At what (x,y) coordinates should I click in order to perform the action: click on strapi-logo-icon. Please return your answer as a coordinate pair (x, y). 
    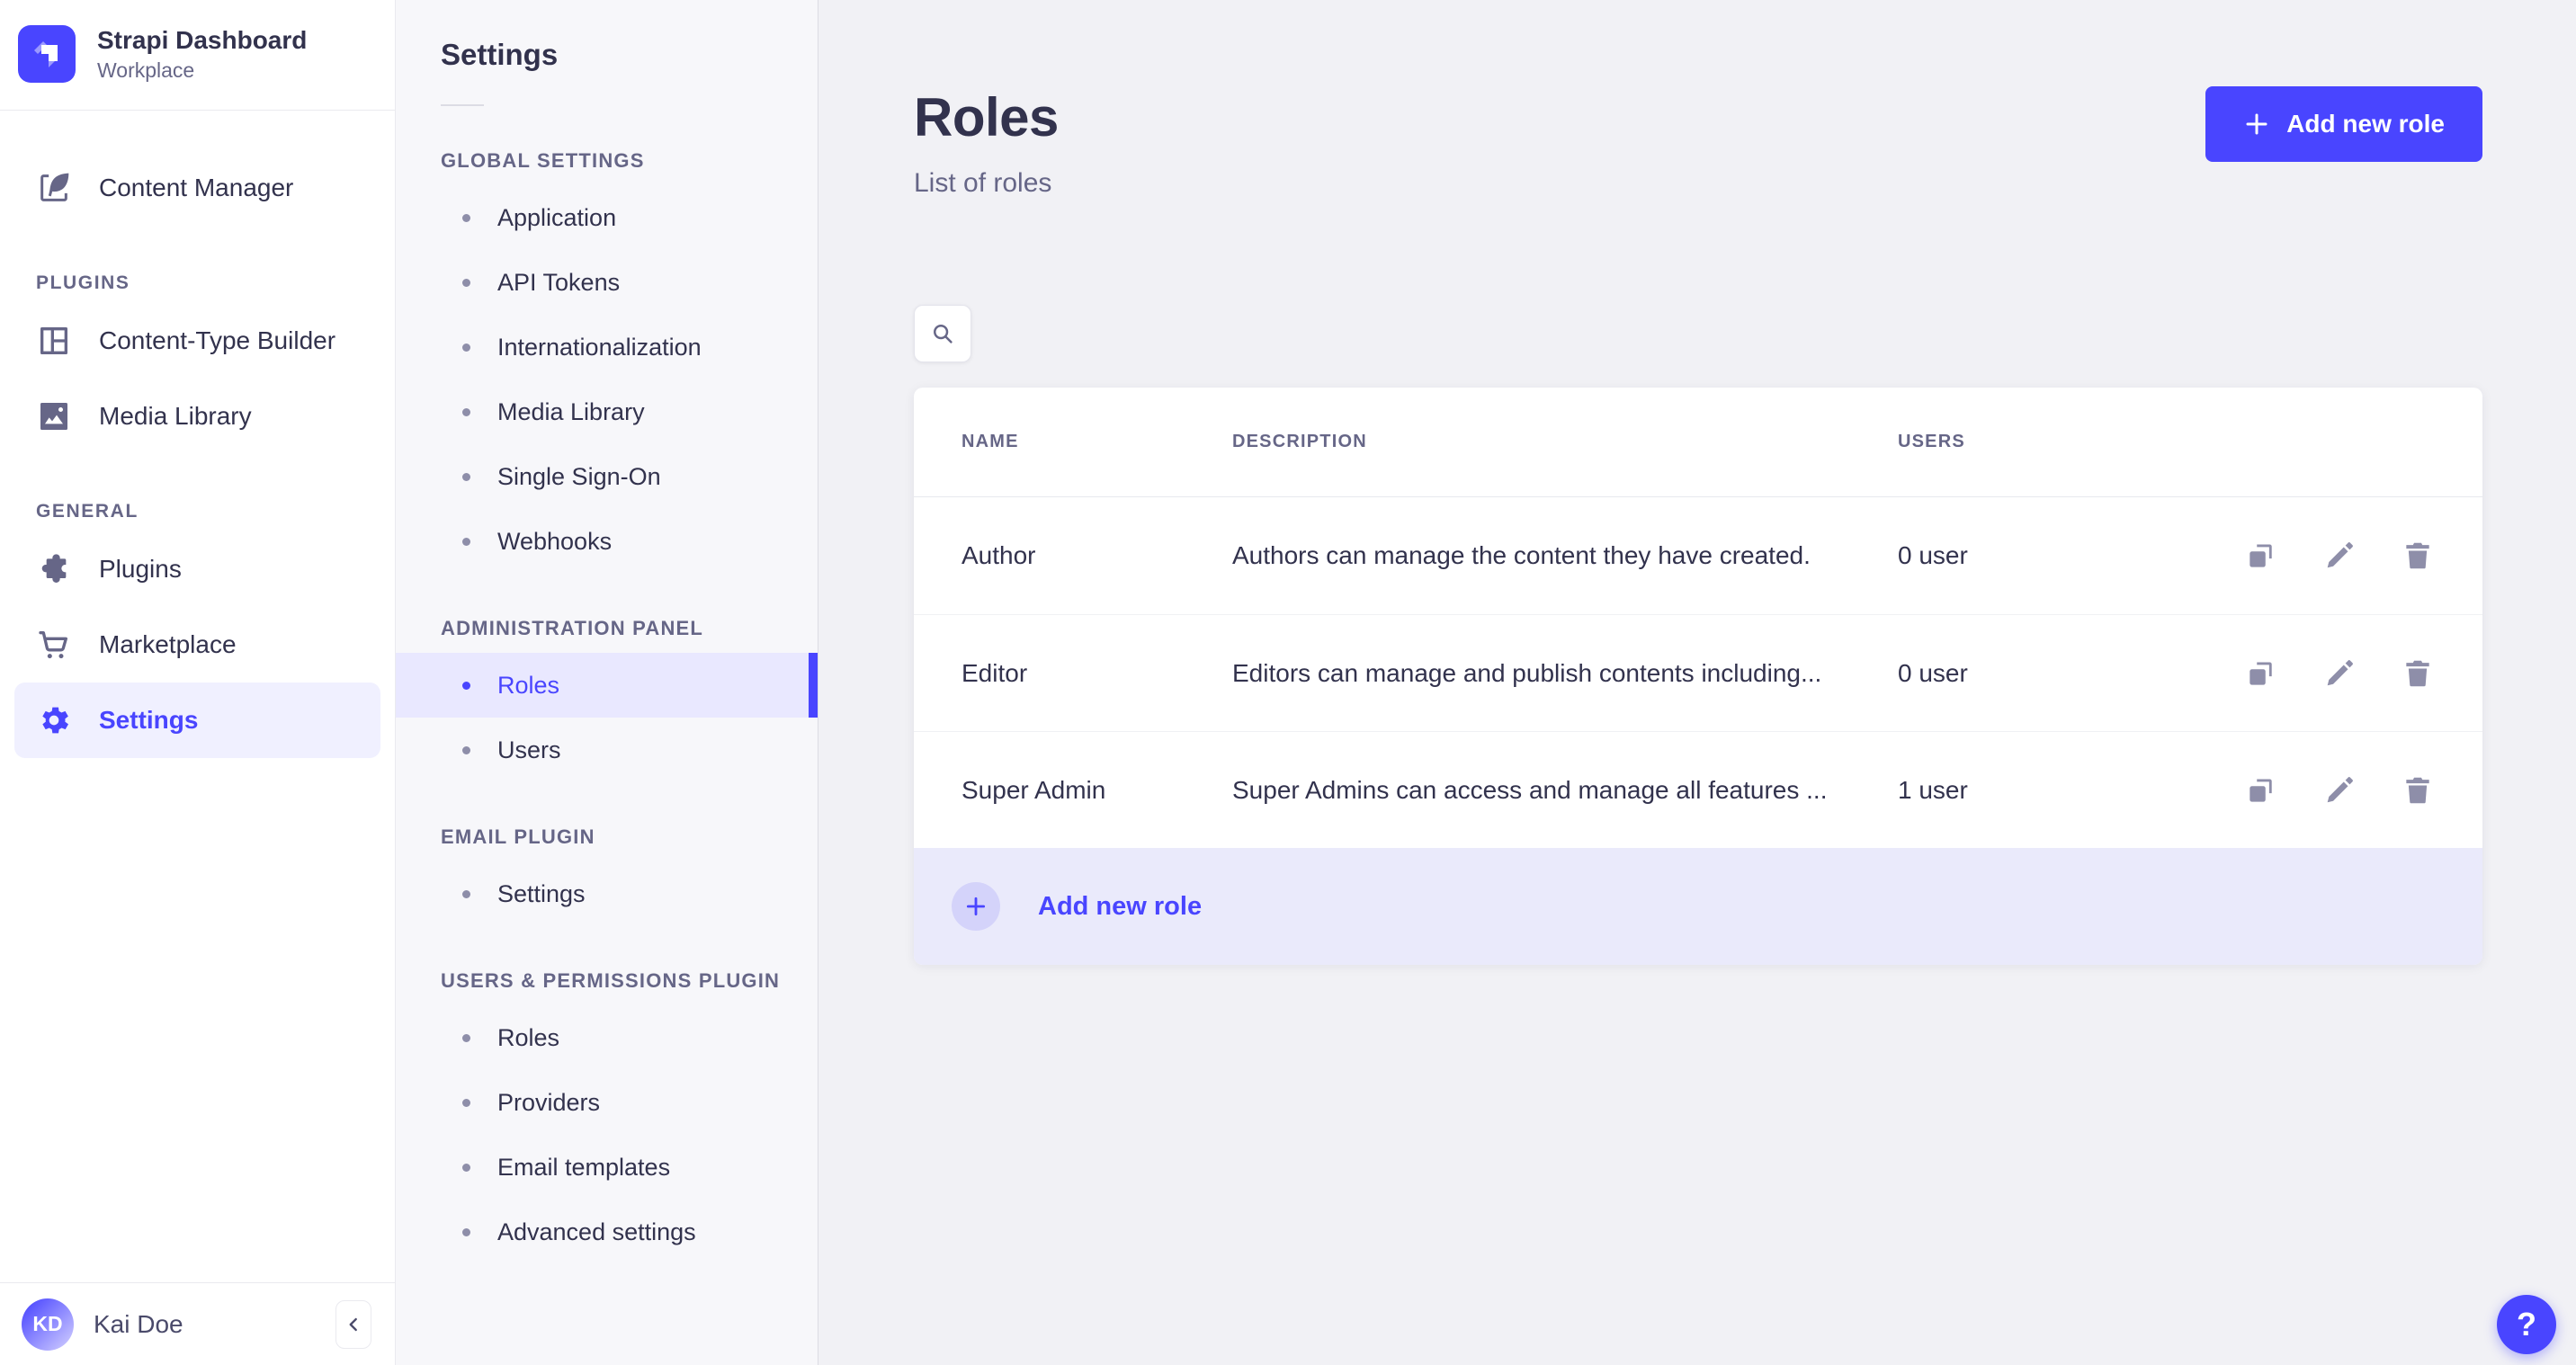
    Looking at the image, I should click on (47, 54).